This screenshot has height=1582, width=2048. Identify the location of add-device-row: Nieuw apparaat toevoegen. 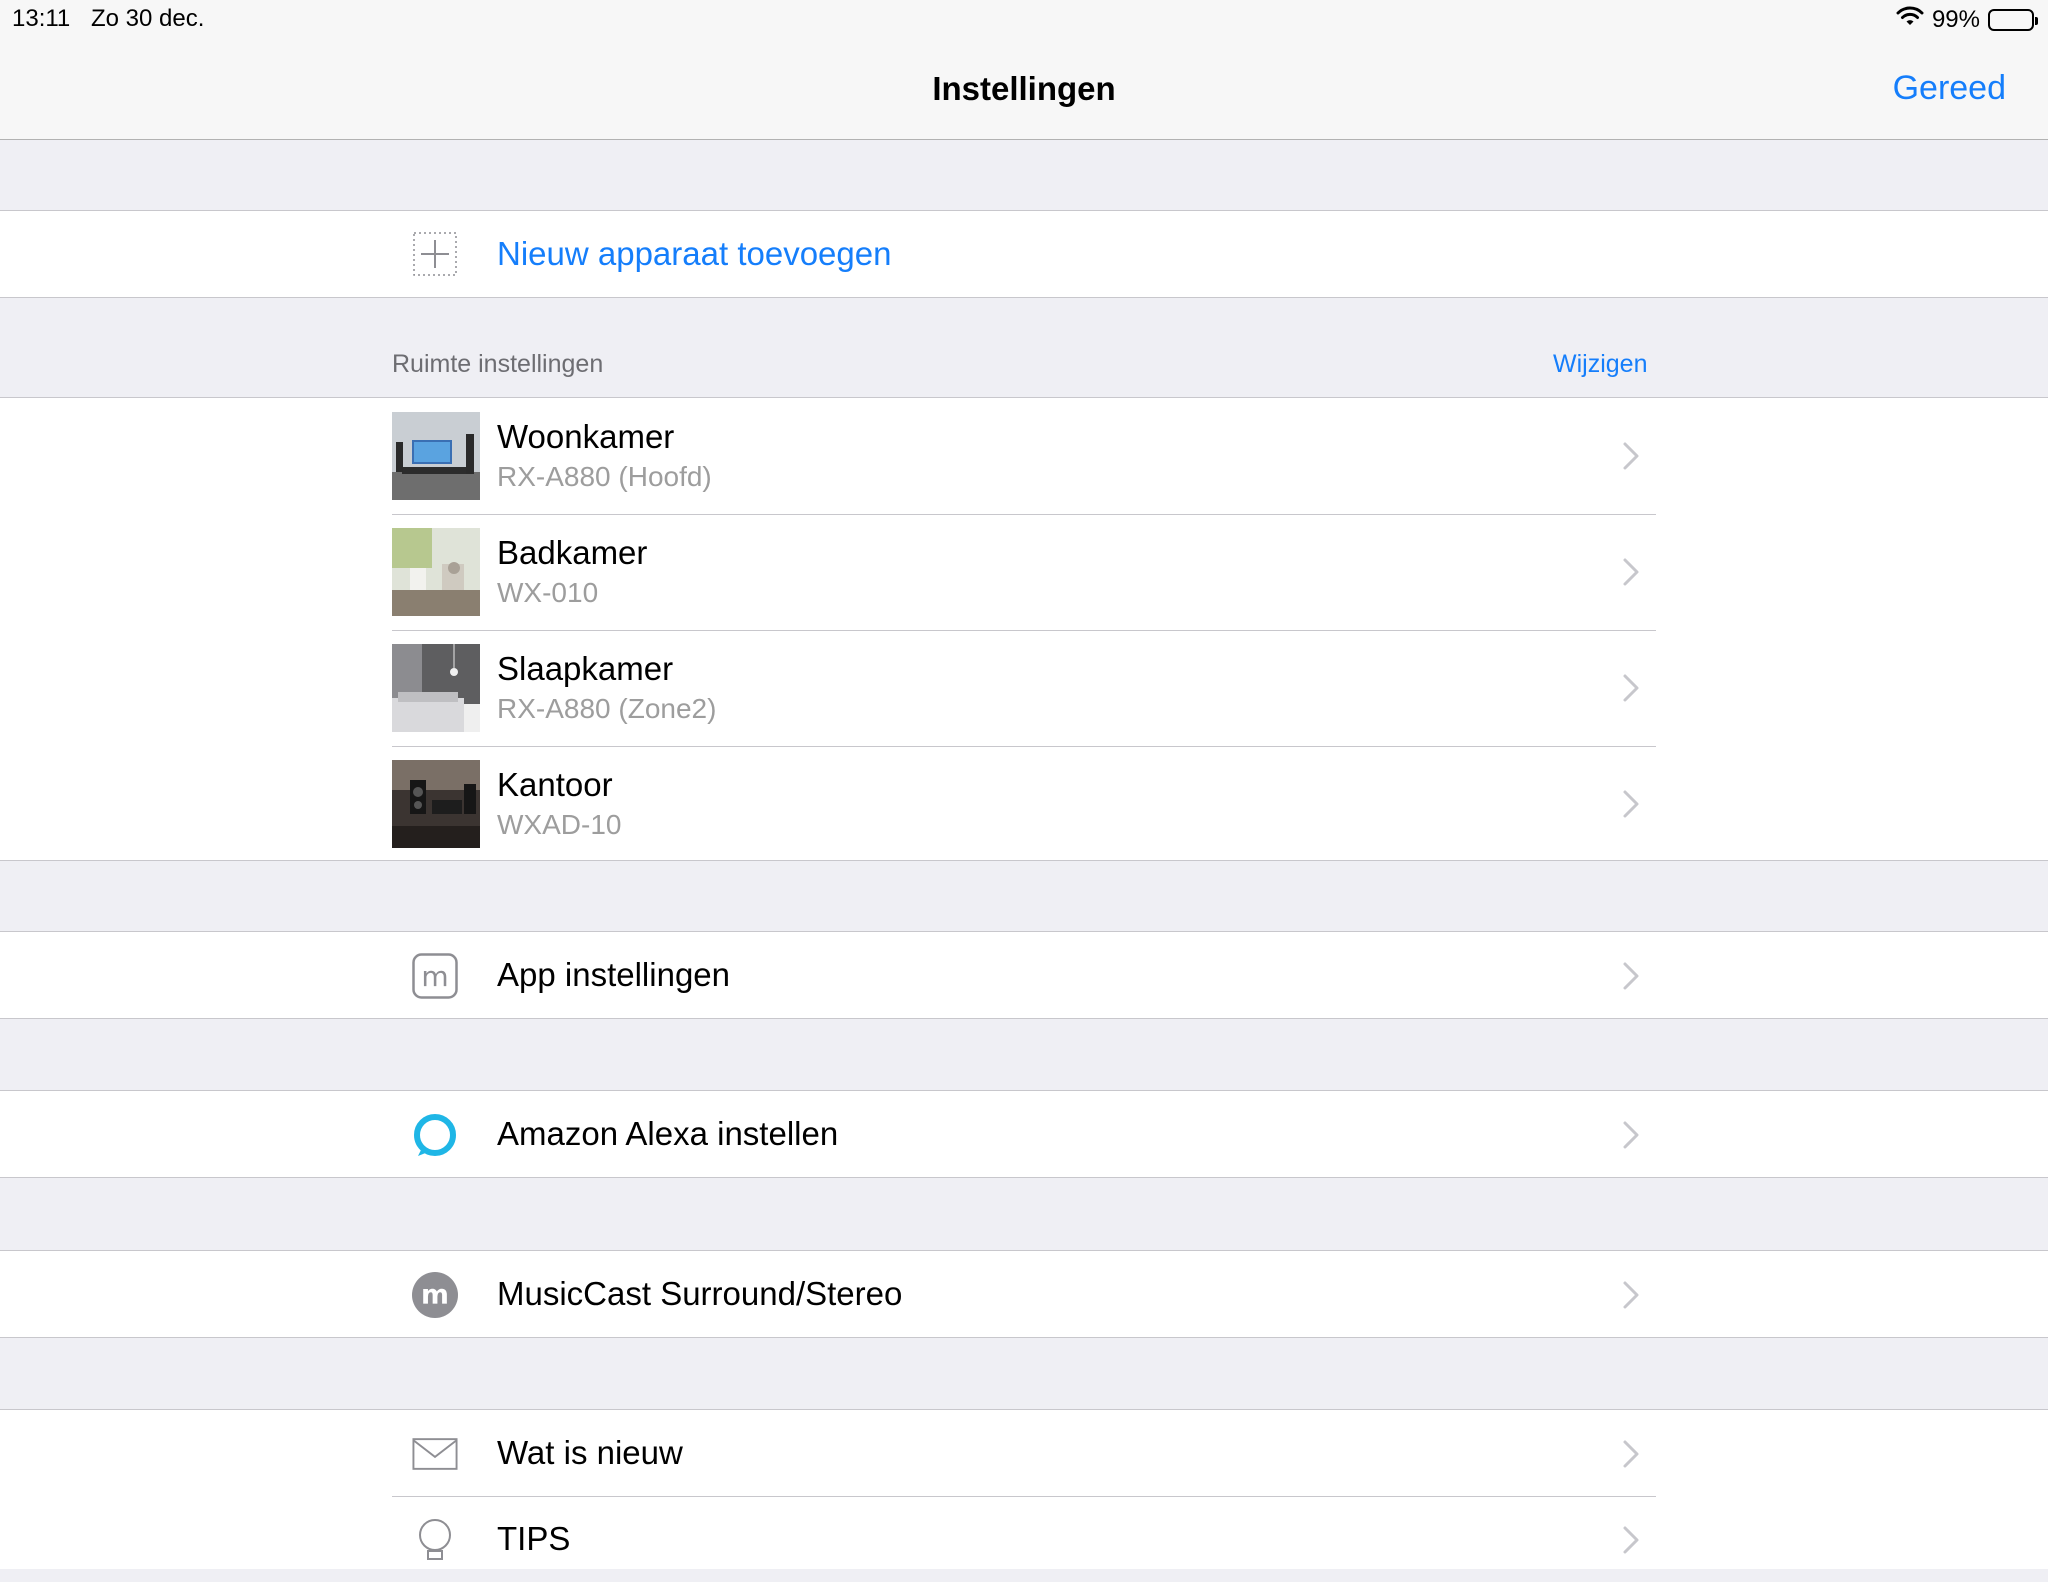
(1024, 254).